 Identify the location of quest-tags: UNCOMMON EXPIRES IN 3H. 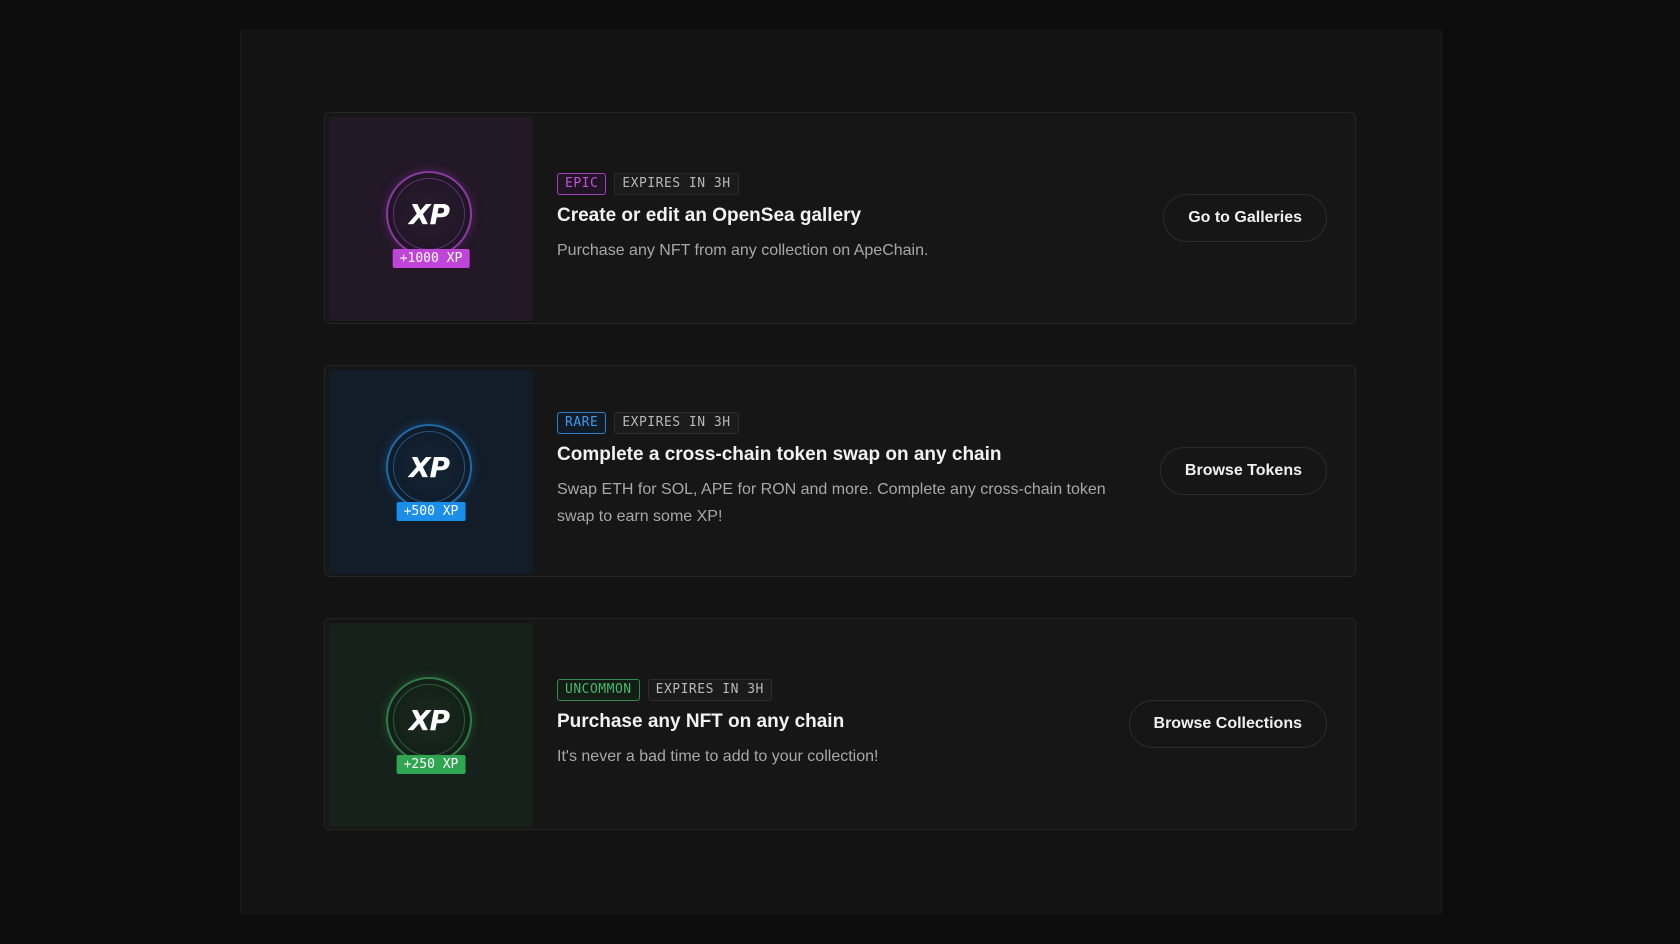
(717, 689).